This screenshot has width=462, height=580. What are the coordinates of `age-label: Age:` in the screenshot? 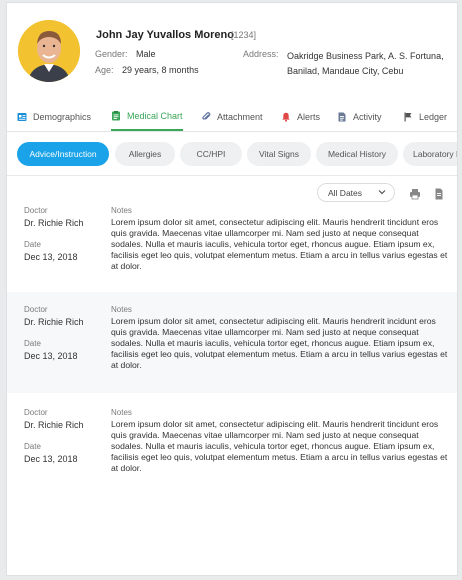 It's located at (104, 70).